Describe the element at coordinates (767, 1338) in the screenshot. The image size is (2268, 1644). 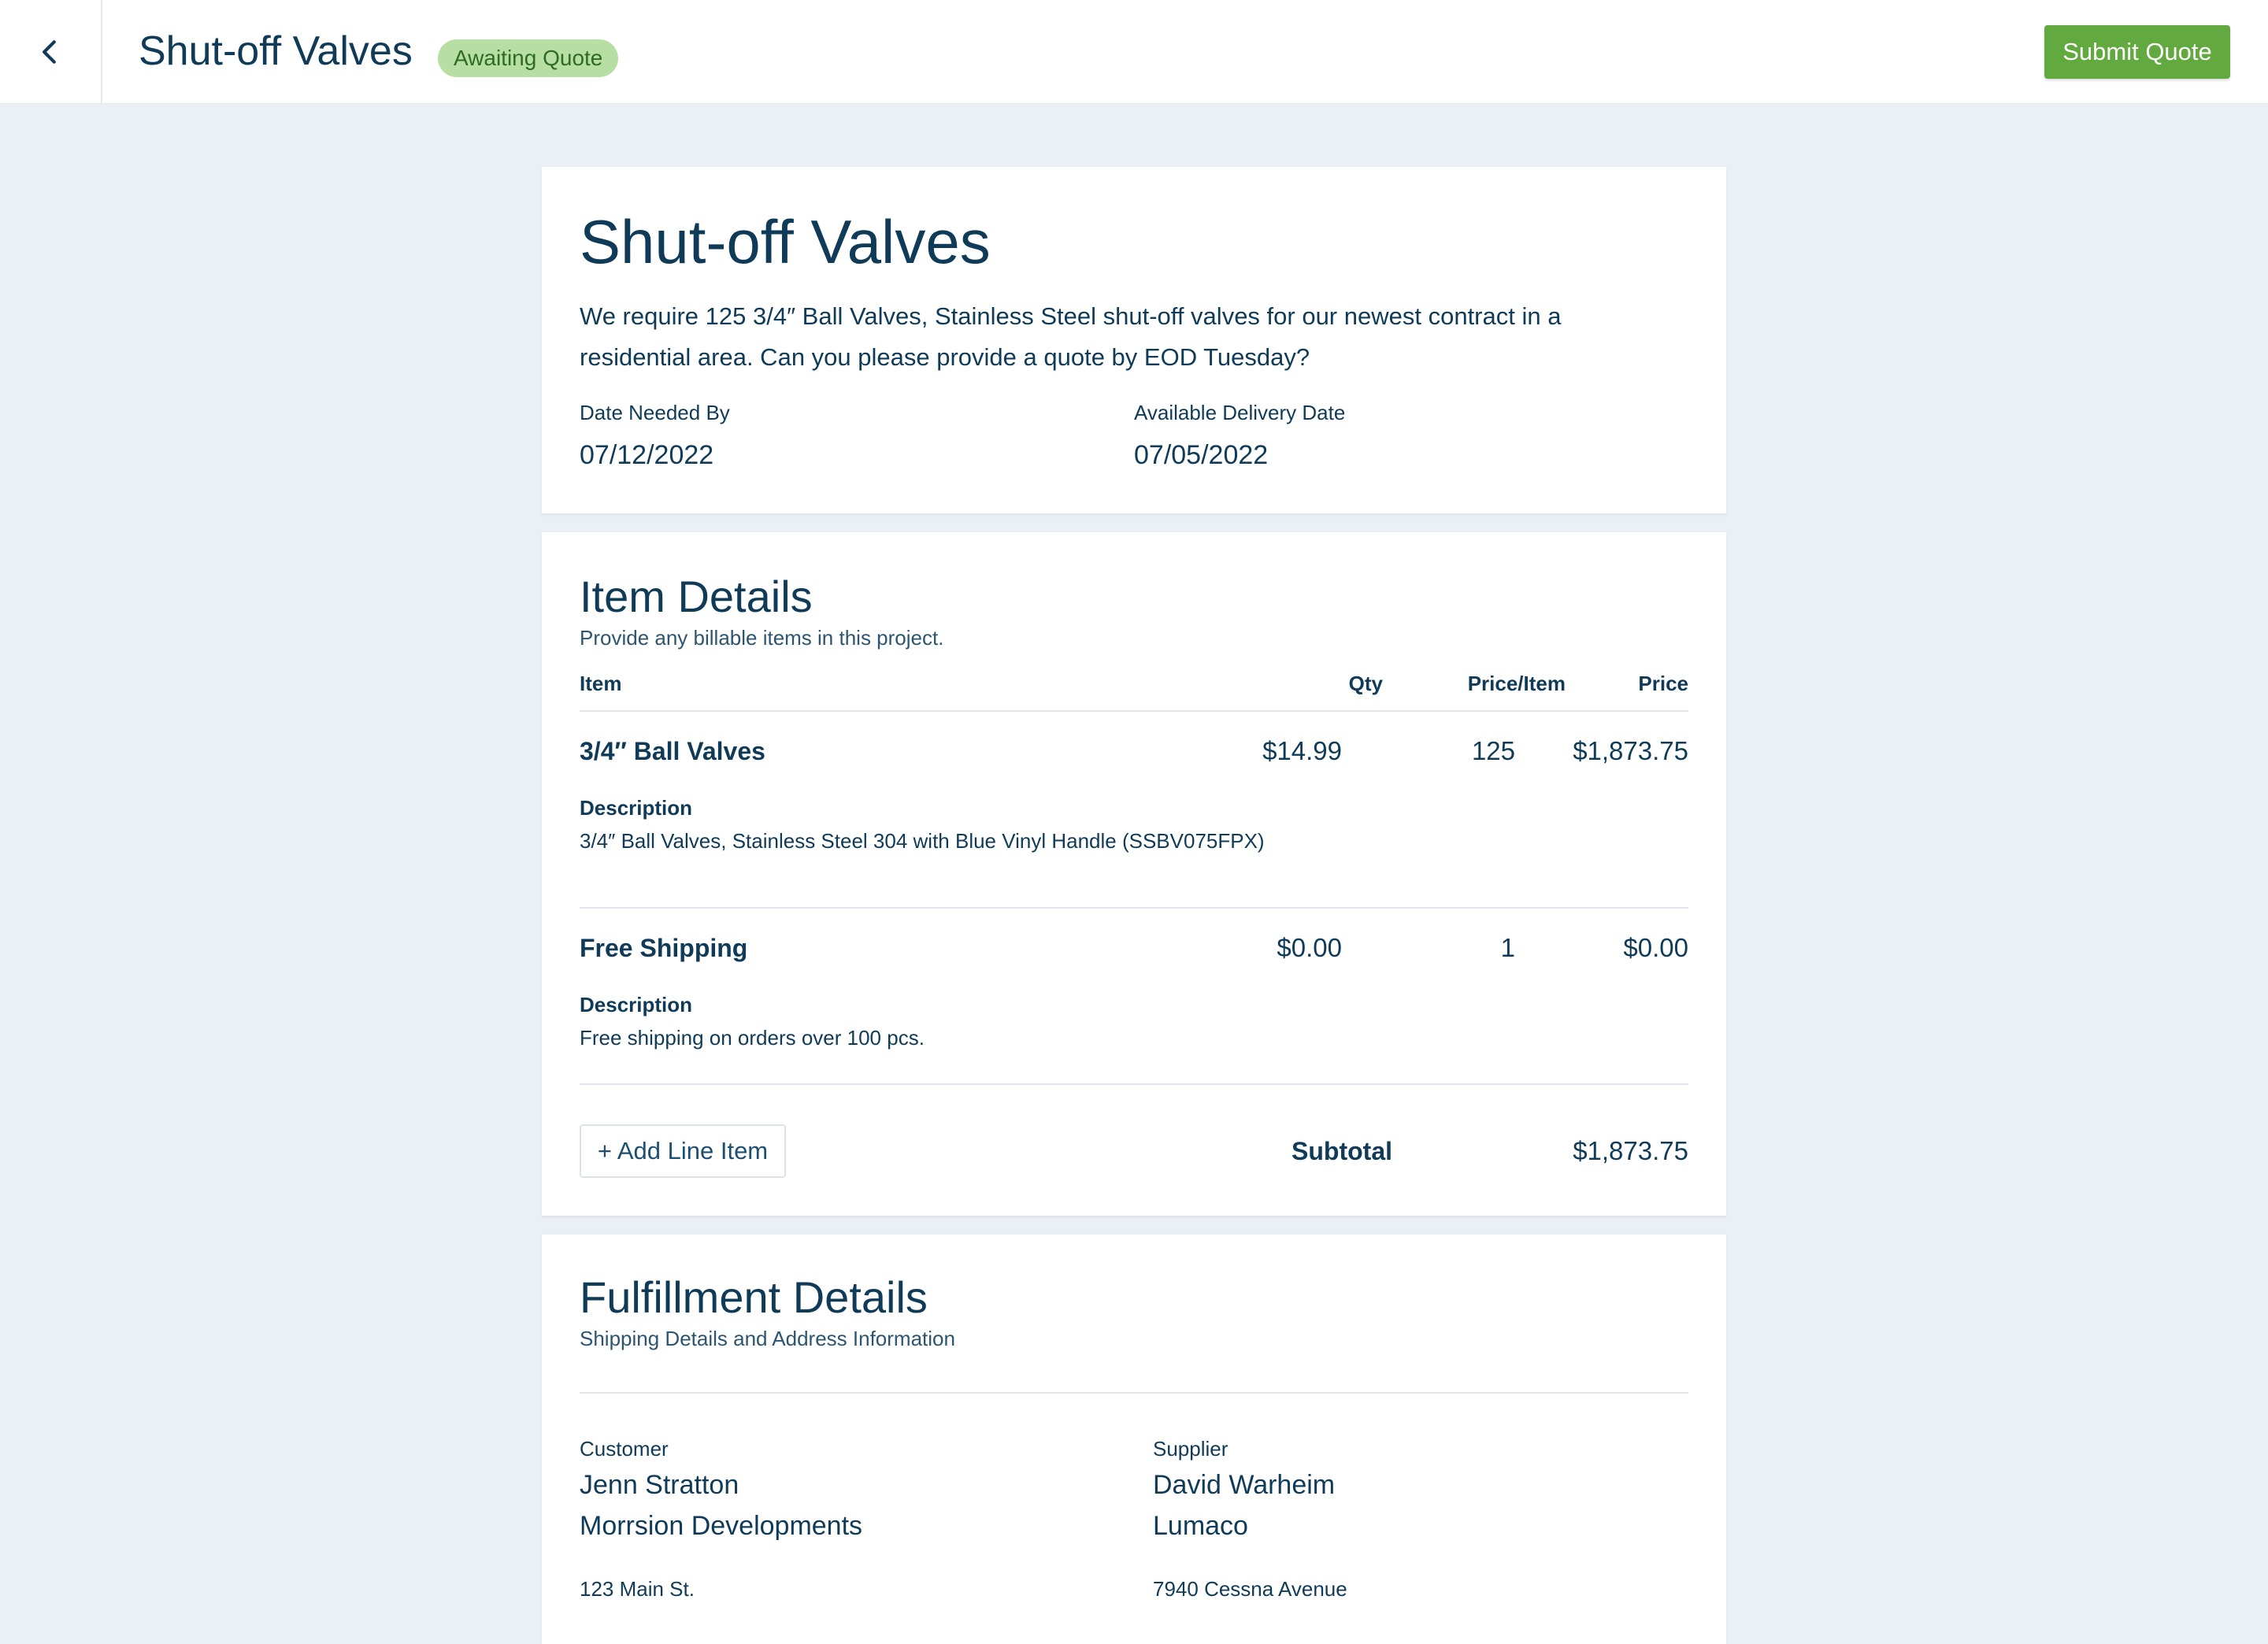
I see `fulfillment-subtitle: Shipping Details and Address Information` at that location.